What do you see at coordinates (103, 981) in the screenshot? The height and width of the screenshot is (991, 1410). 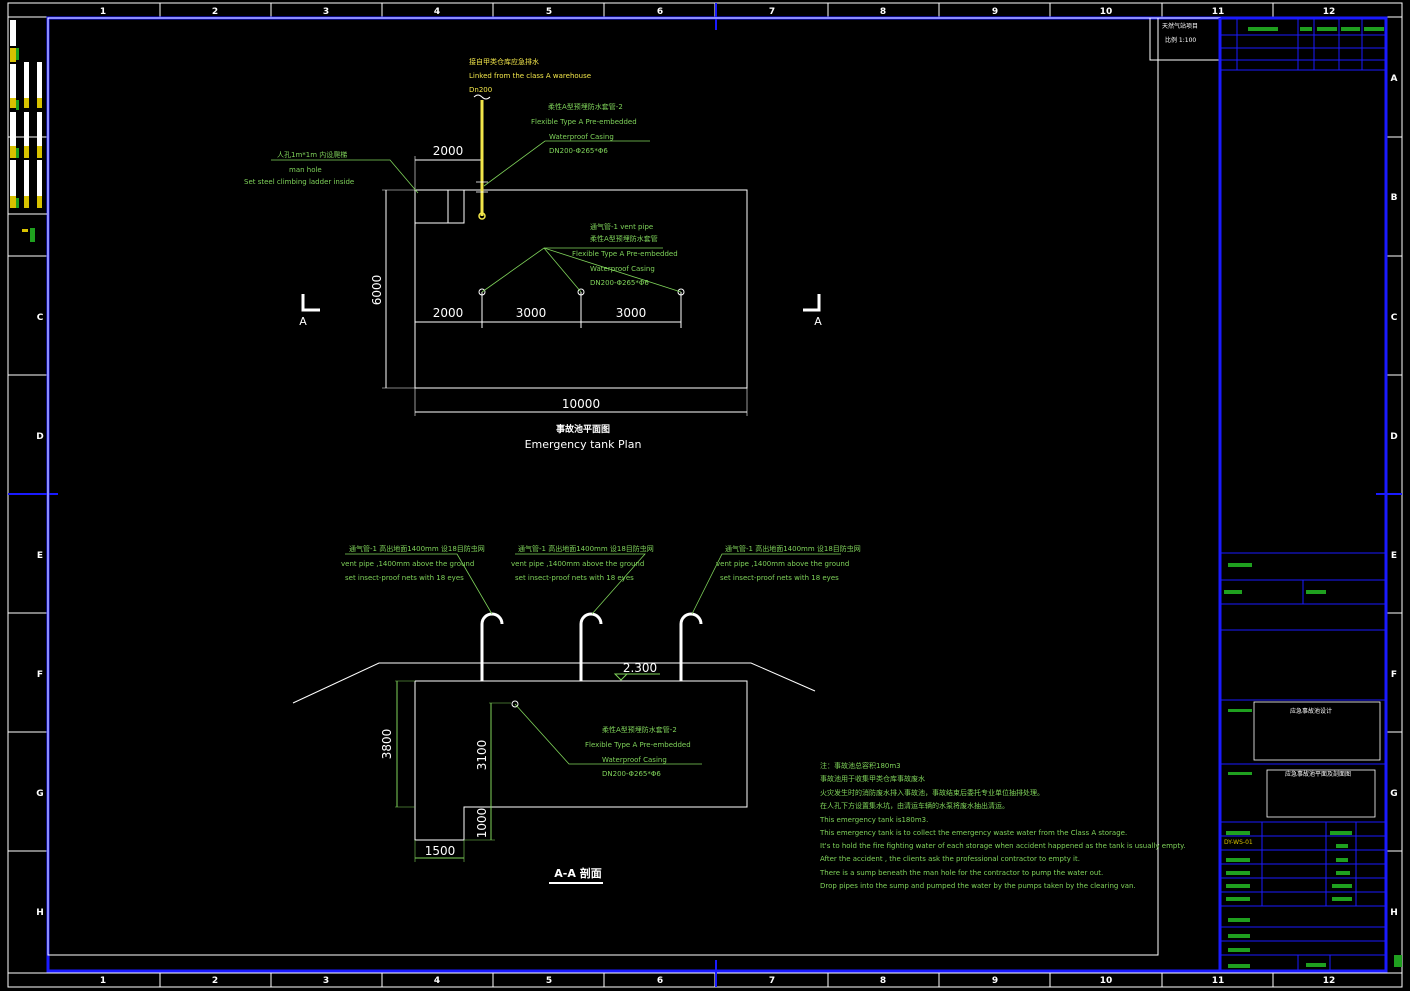 I see `col-label: 1` at bounding box center [103, 981].